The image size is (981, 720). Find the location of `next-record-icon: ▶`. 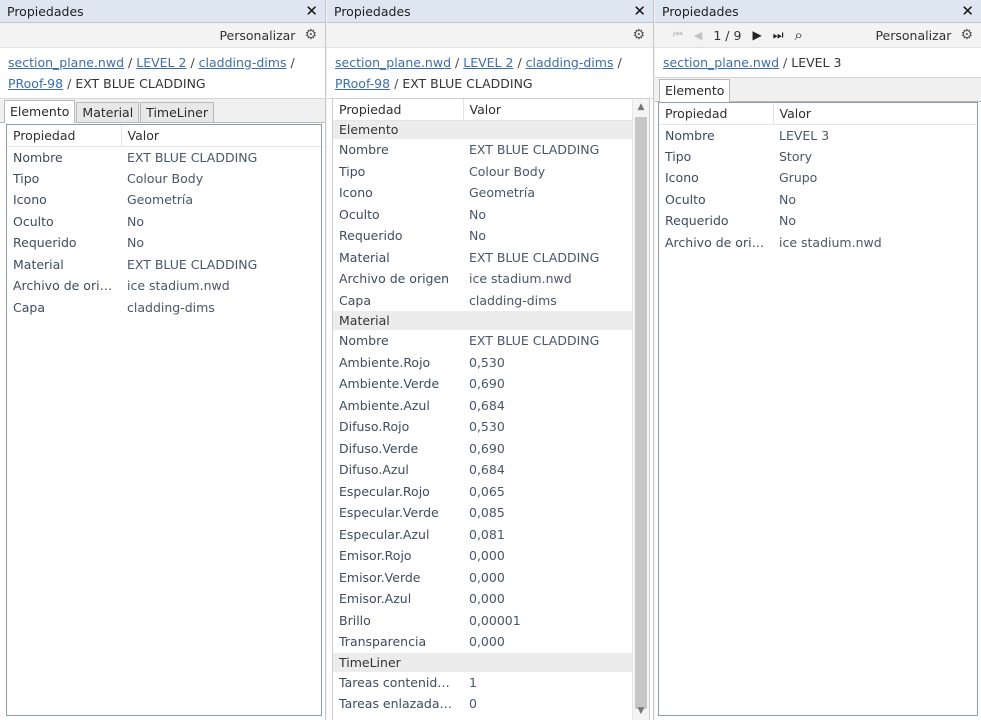

next-record-icon: ▶ is located at coordinates (756, 35).